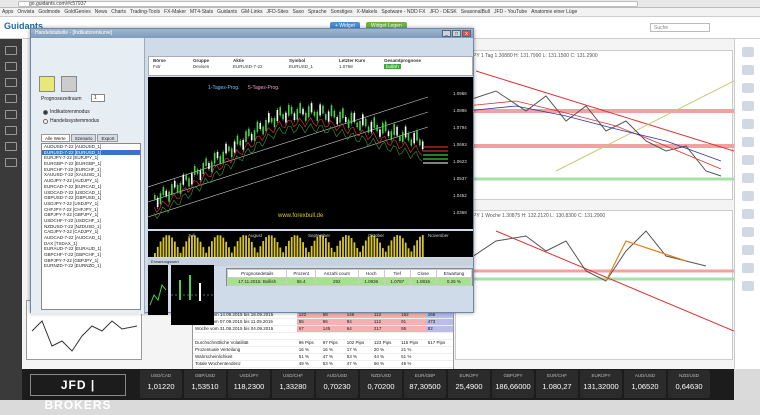 This screenshot has height=415, width=760. Describe the element at coordinates (108, 138) in the screenshot. I see `tab-export: Export` at that location.